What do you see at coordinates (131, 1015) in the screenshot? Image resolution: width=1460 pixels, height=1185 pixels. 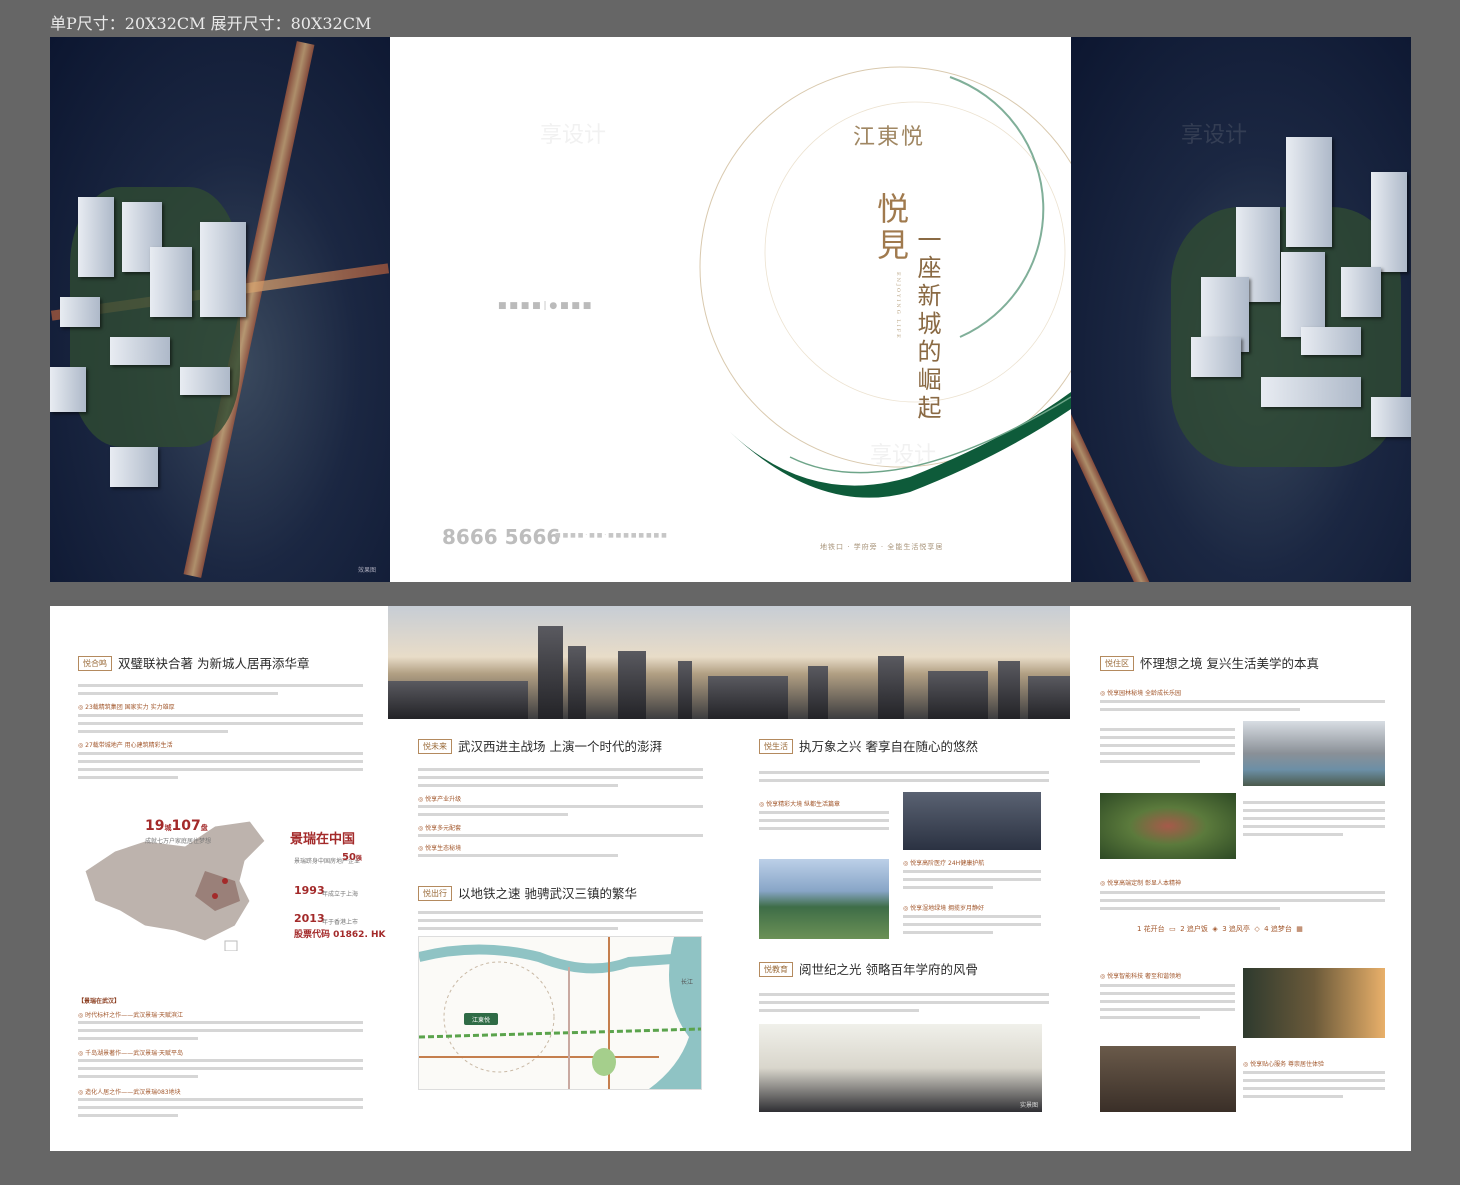 I see `wuhan-item: ◎ 时代标杆之作——武汉景瑞·天赋滨江` at bounding box center [131, 1015].